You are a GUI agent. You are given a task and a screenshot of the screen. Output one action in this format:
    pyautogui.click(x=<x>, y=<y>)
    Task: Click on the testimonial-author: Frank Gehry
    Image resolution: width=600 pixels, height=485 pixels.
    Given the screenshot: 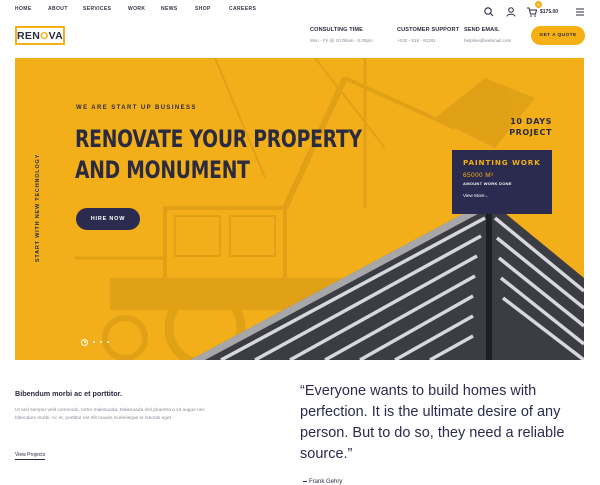 What is the action you would take?
    pyautogui.click(x=322, y=482)
    